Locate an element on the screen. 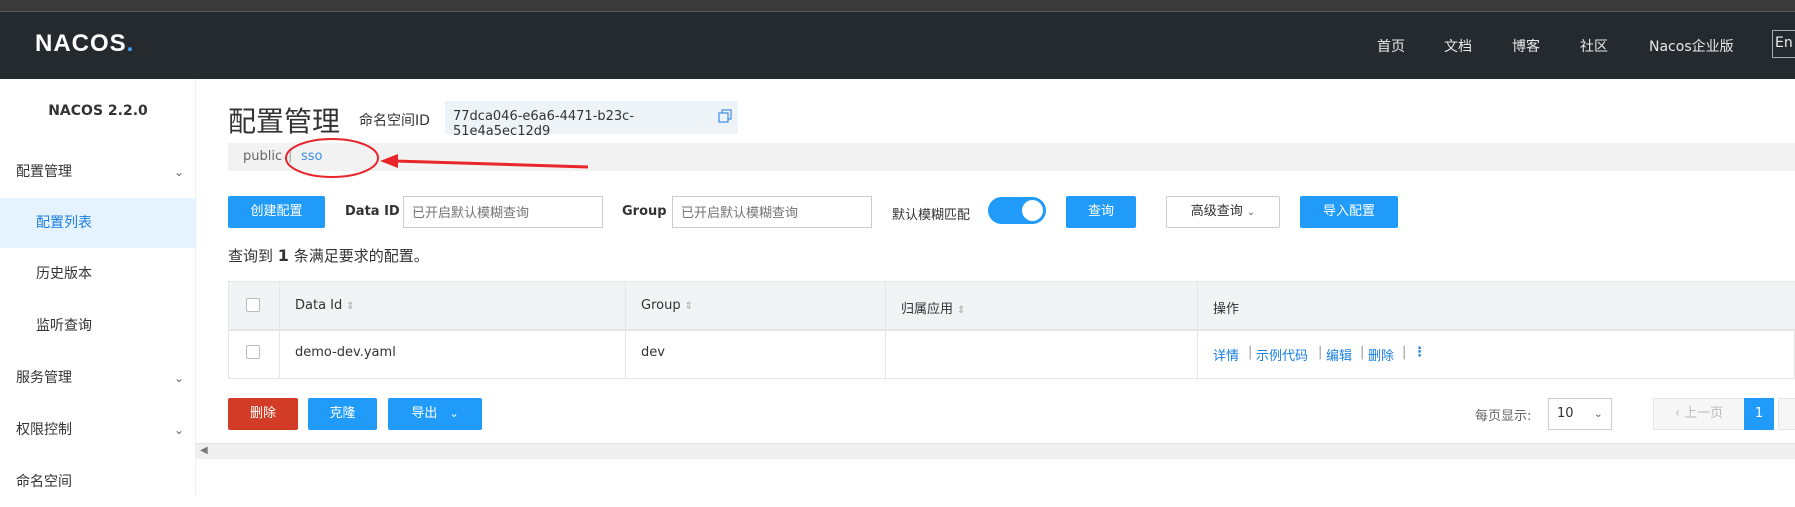 Image resolution: width=1795 pixels, height=507 pixels. nav-community-link: 社区 is located at coordinates (1594, 46).